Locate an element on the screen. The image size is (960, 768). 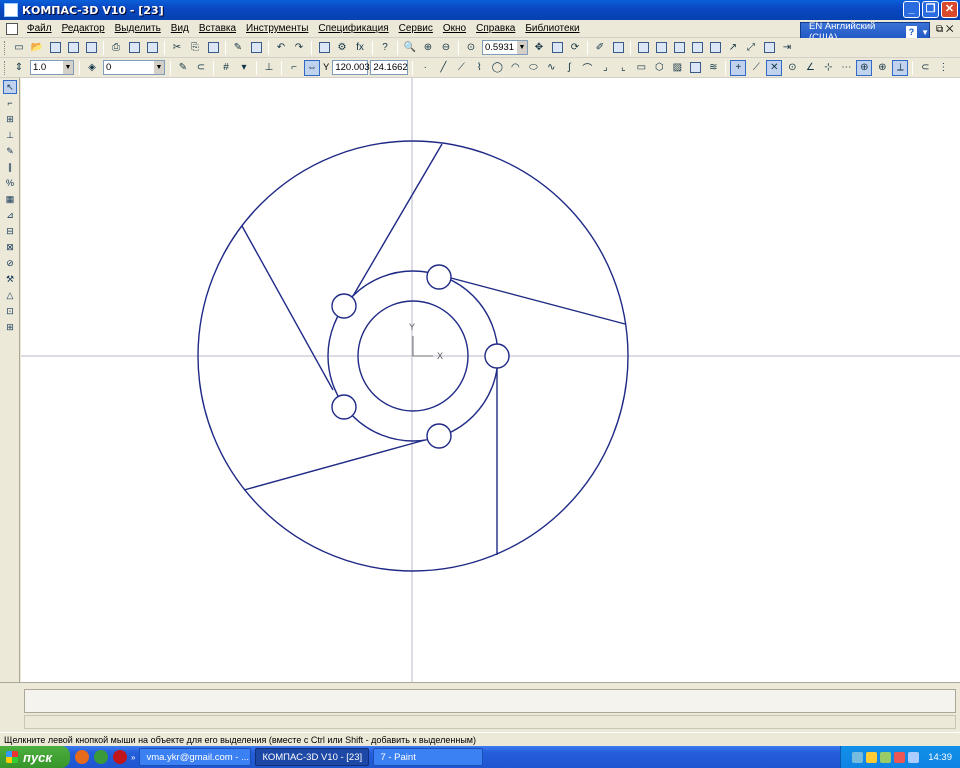
cut-line-icon: ⤢ is located at coordinates (751, 48).